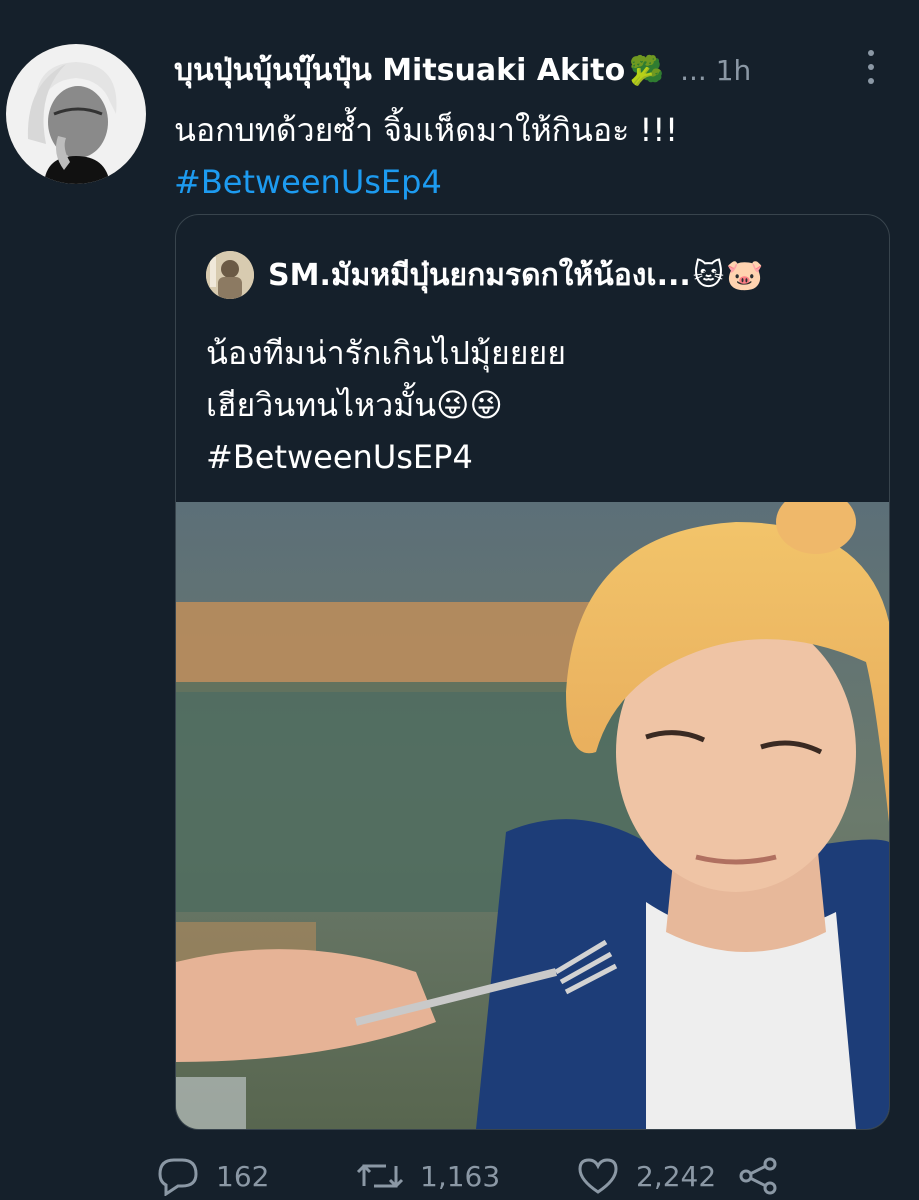  I want to click on retweet-icon, so click(380, 1176).